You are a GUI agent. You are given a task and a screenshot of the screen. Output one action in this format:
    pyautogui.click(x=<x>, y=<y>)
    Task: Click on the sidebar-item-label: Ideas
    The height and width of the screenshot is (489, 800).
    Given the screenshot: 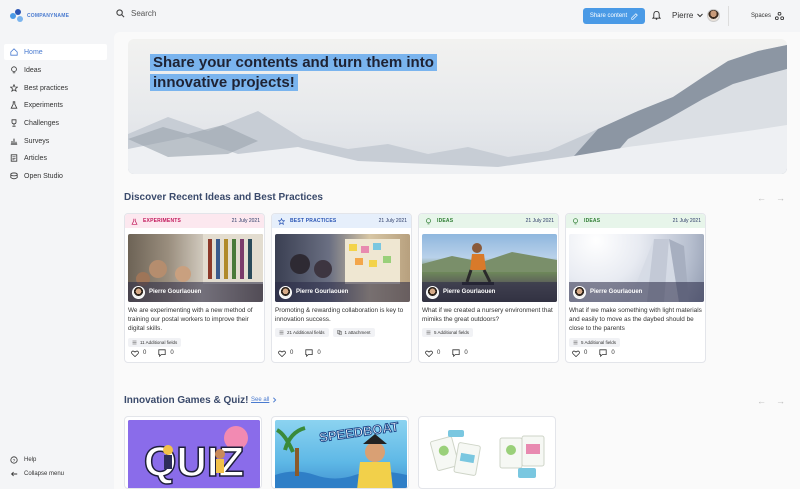 What is the action you would take?
    pyautogui.click(x=33, y=70)
    